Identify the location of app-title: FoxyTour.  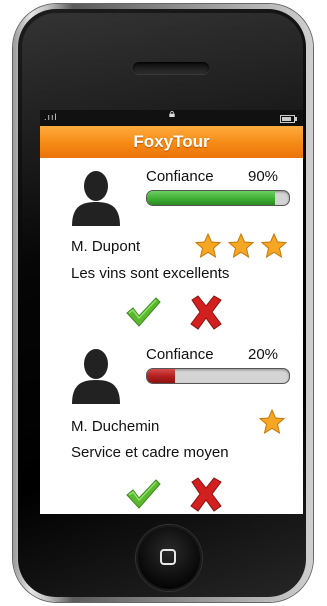
(171, 141).